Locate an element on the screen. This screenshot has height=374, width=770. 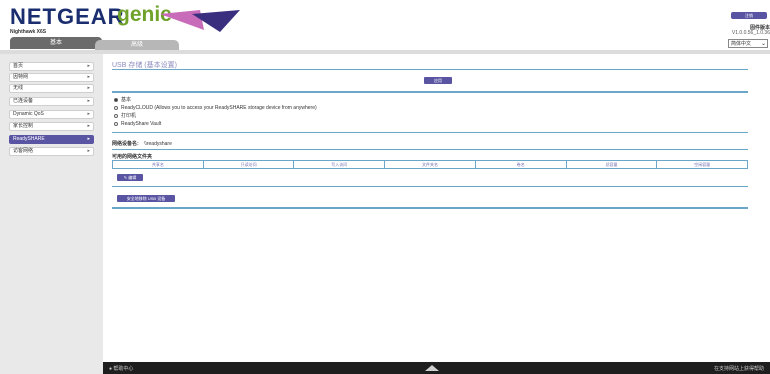
brand-swoosh-icon is located at coordinates (200, 21).